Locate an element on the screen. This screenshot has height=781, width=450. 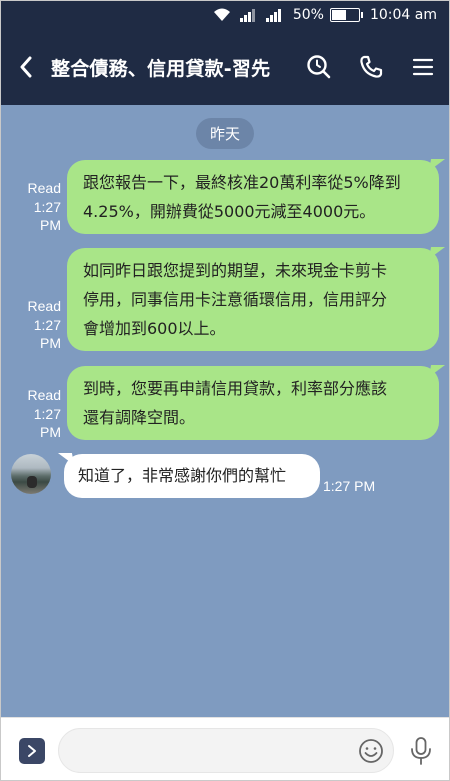
menu-icon is located at coordinates (423, 67).